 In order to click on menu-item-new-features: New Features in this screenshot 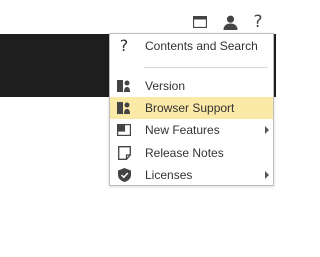, I will do `click(191, 130)`.